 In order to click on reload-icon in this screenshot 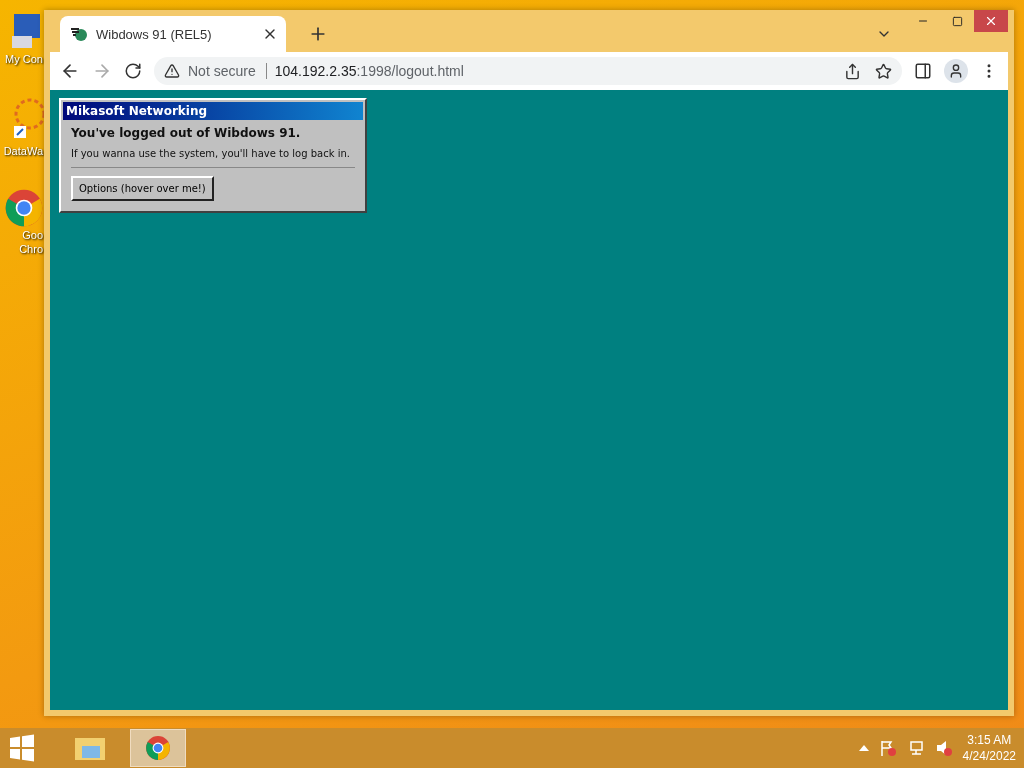, I will do `click(133, 71)`.